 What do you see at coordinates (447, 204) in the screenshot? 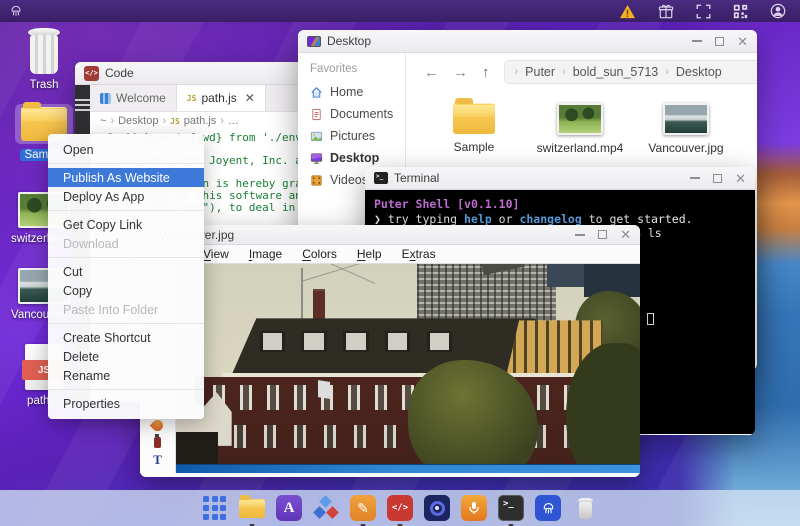
I see `shell-banner: Puter Shell [v0.1.10]` at bounding box center [447, 204].